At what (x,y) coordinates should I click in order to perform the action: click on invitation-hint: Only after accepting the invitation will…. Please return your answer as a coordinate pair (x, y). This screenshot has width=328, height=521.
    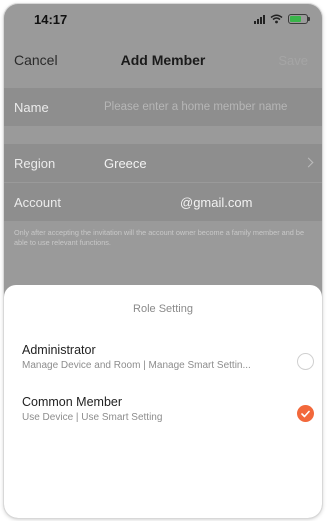
    Looking at the image, I should click on (159, 237).